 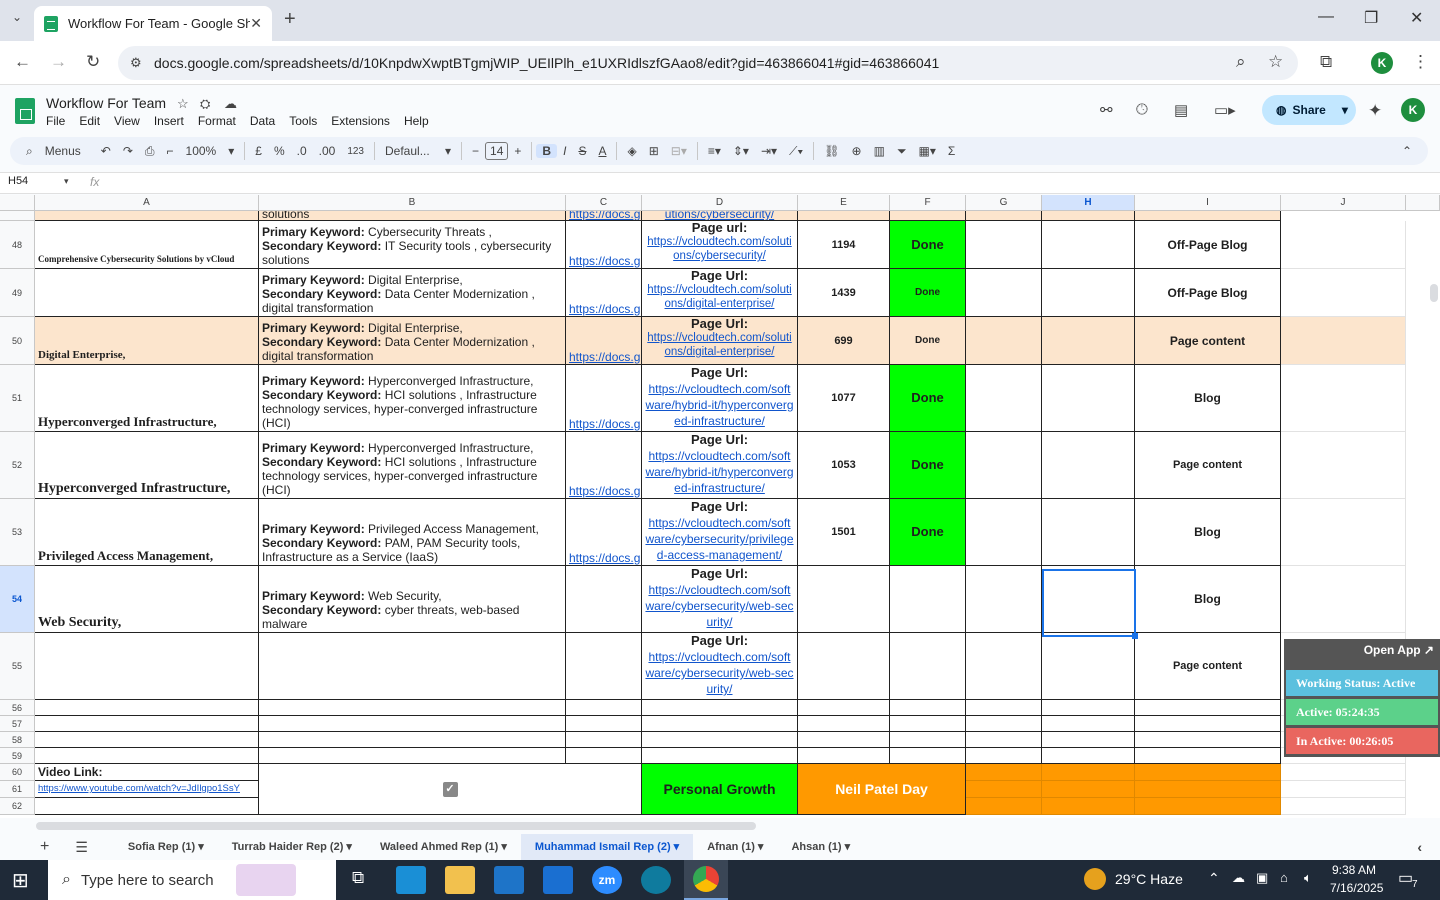 What do you see at coordinates (1238, 878) in the screenshot?
I see `tray-cloud-icon: ☁` at bounding box center [1238, 878].